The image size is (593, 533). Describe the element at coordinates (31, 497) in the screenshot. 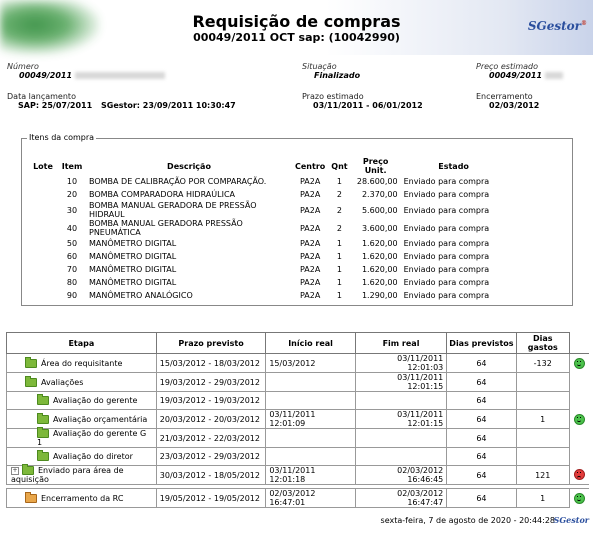

I see `folder-open-icon` at that location.